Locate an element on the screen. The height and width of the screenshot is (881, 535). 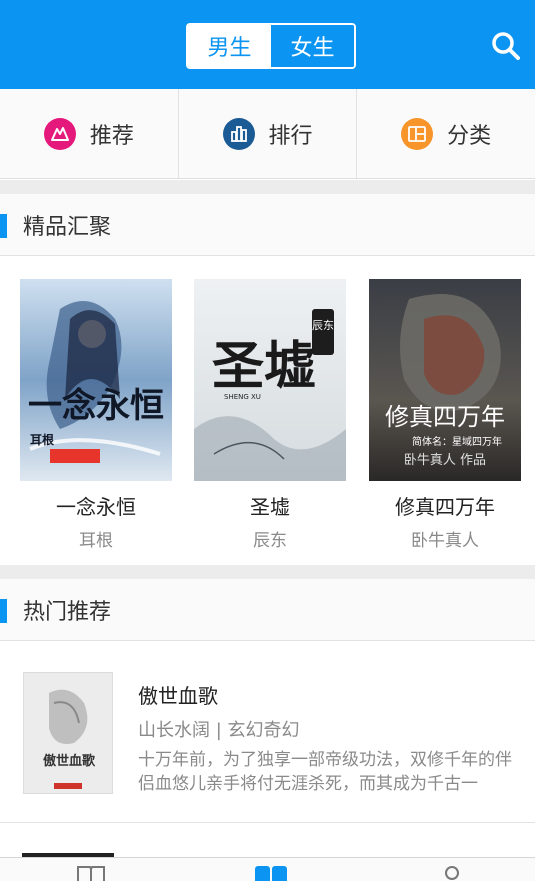
bookshelf-icon is located at coordinates (91, 873).